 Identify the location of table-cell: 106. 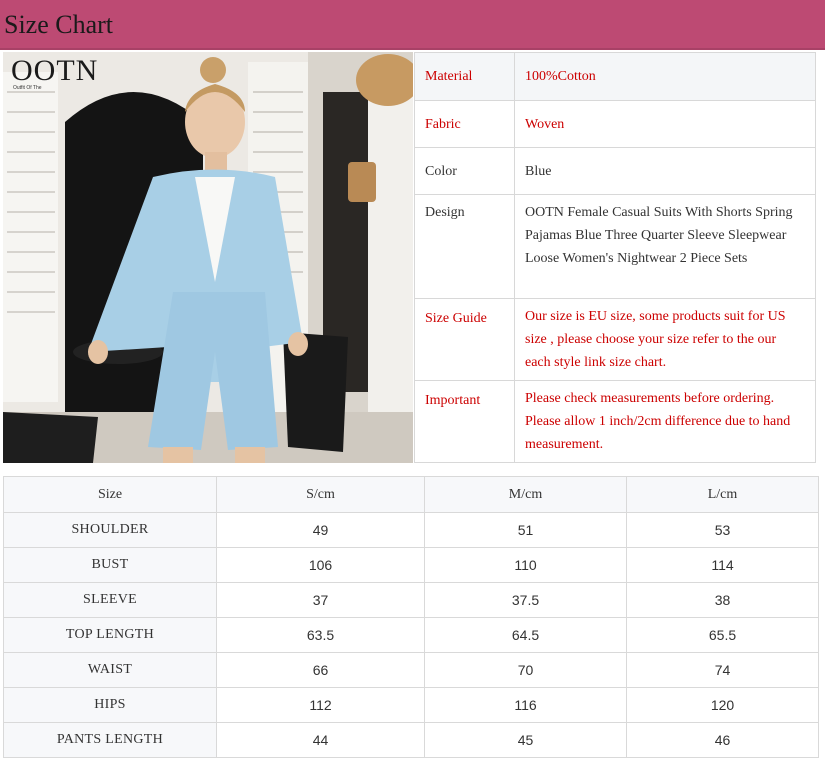
(320, 565).